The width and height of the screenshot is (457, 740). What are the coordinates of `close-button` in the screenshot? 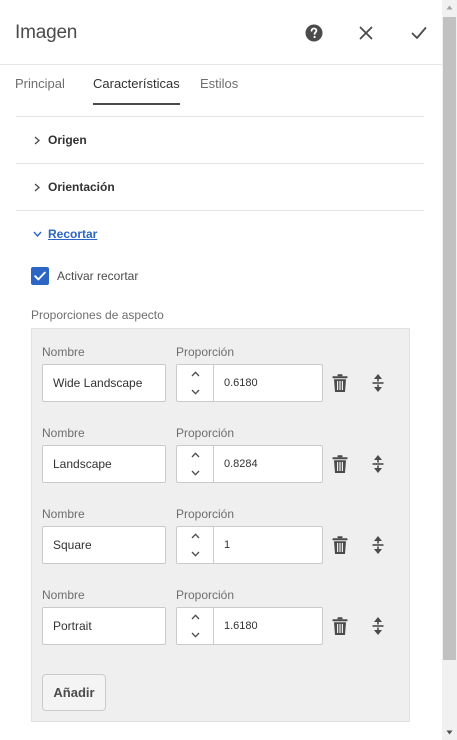 It's located at (366, 33).